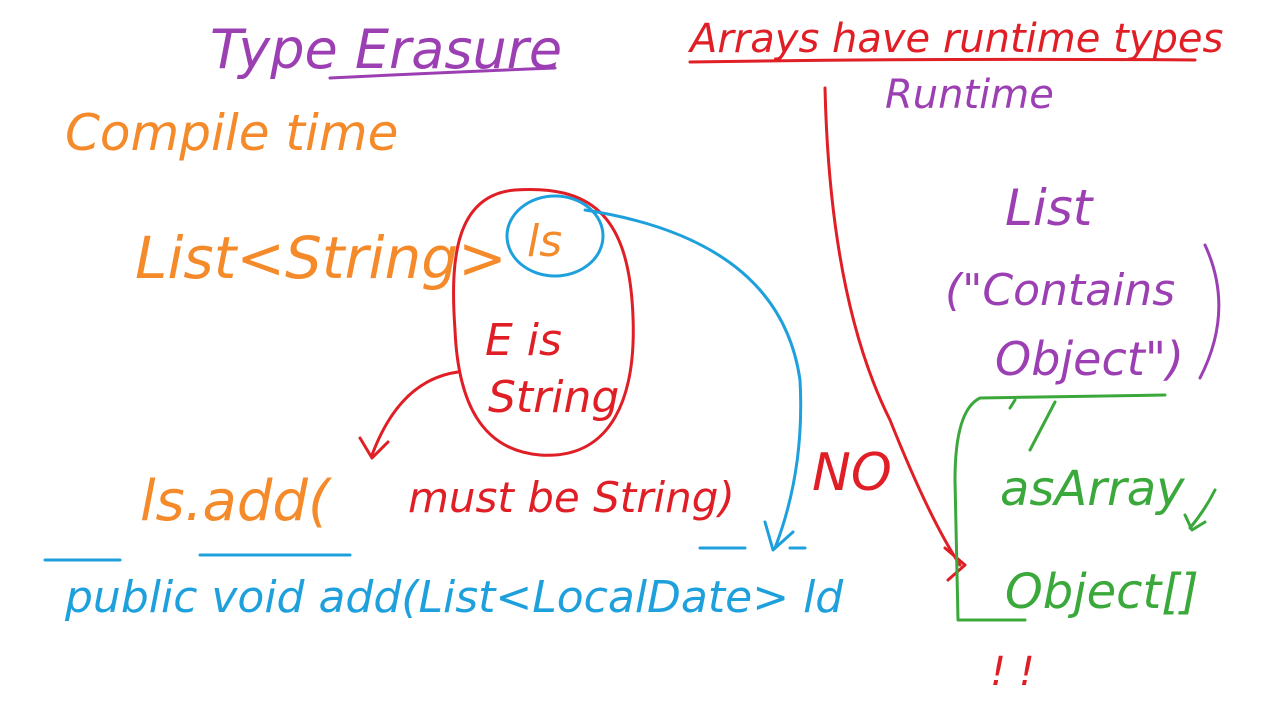 This screenshot has height=722, width=1283. What do you see at coordinates (1050, 208) in the screenshot?
I see `list-label-text: List` at bounding box center [1050, 208].